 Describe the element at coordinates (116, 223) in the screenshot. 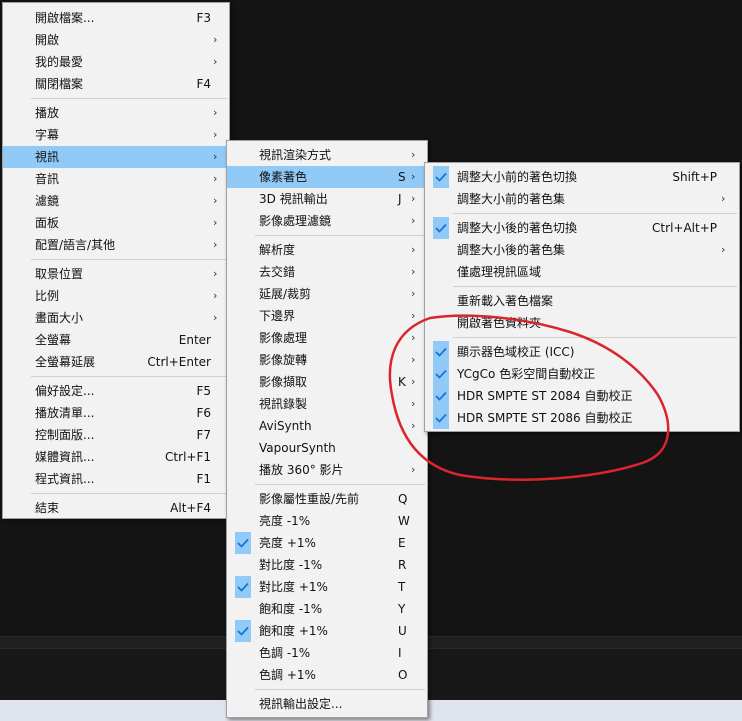

I see `main-menu-item-10: 面板 ›` at that location.